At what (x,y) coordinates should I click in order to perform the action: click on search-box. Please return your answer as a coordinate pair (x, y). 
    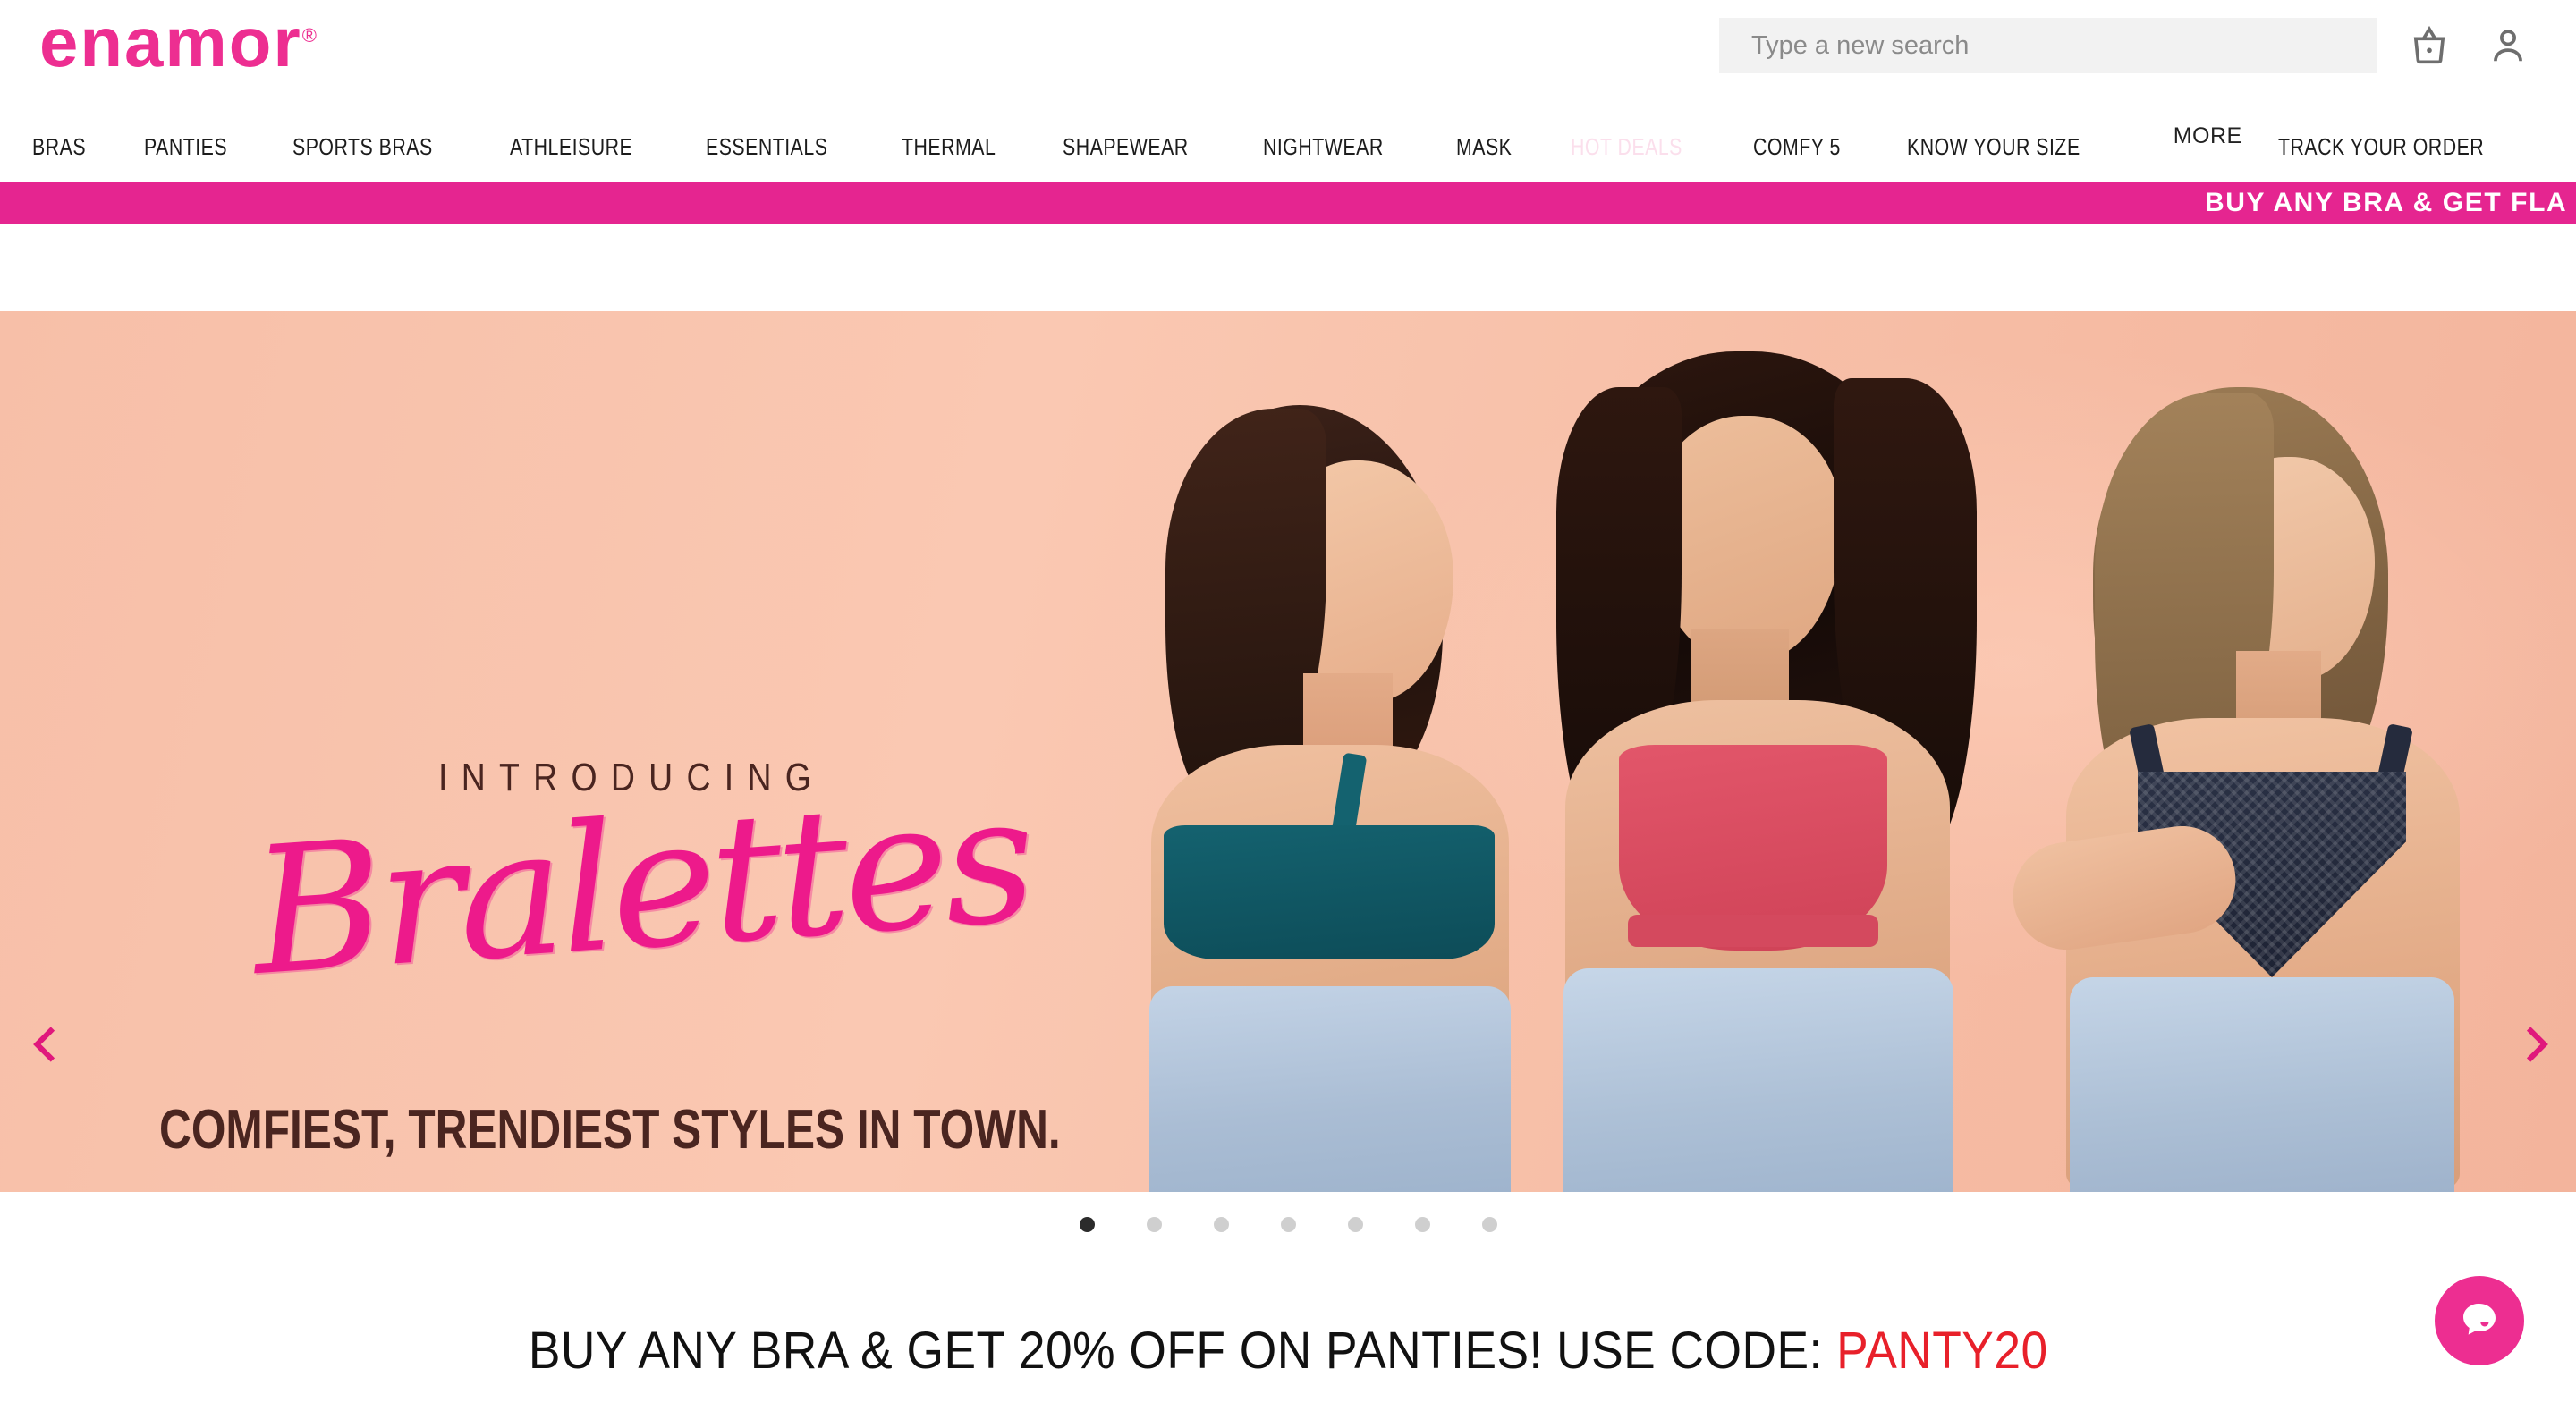
    Looking at the image, I should click on (2048, 46).